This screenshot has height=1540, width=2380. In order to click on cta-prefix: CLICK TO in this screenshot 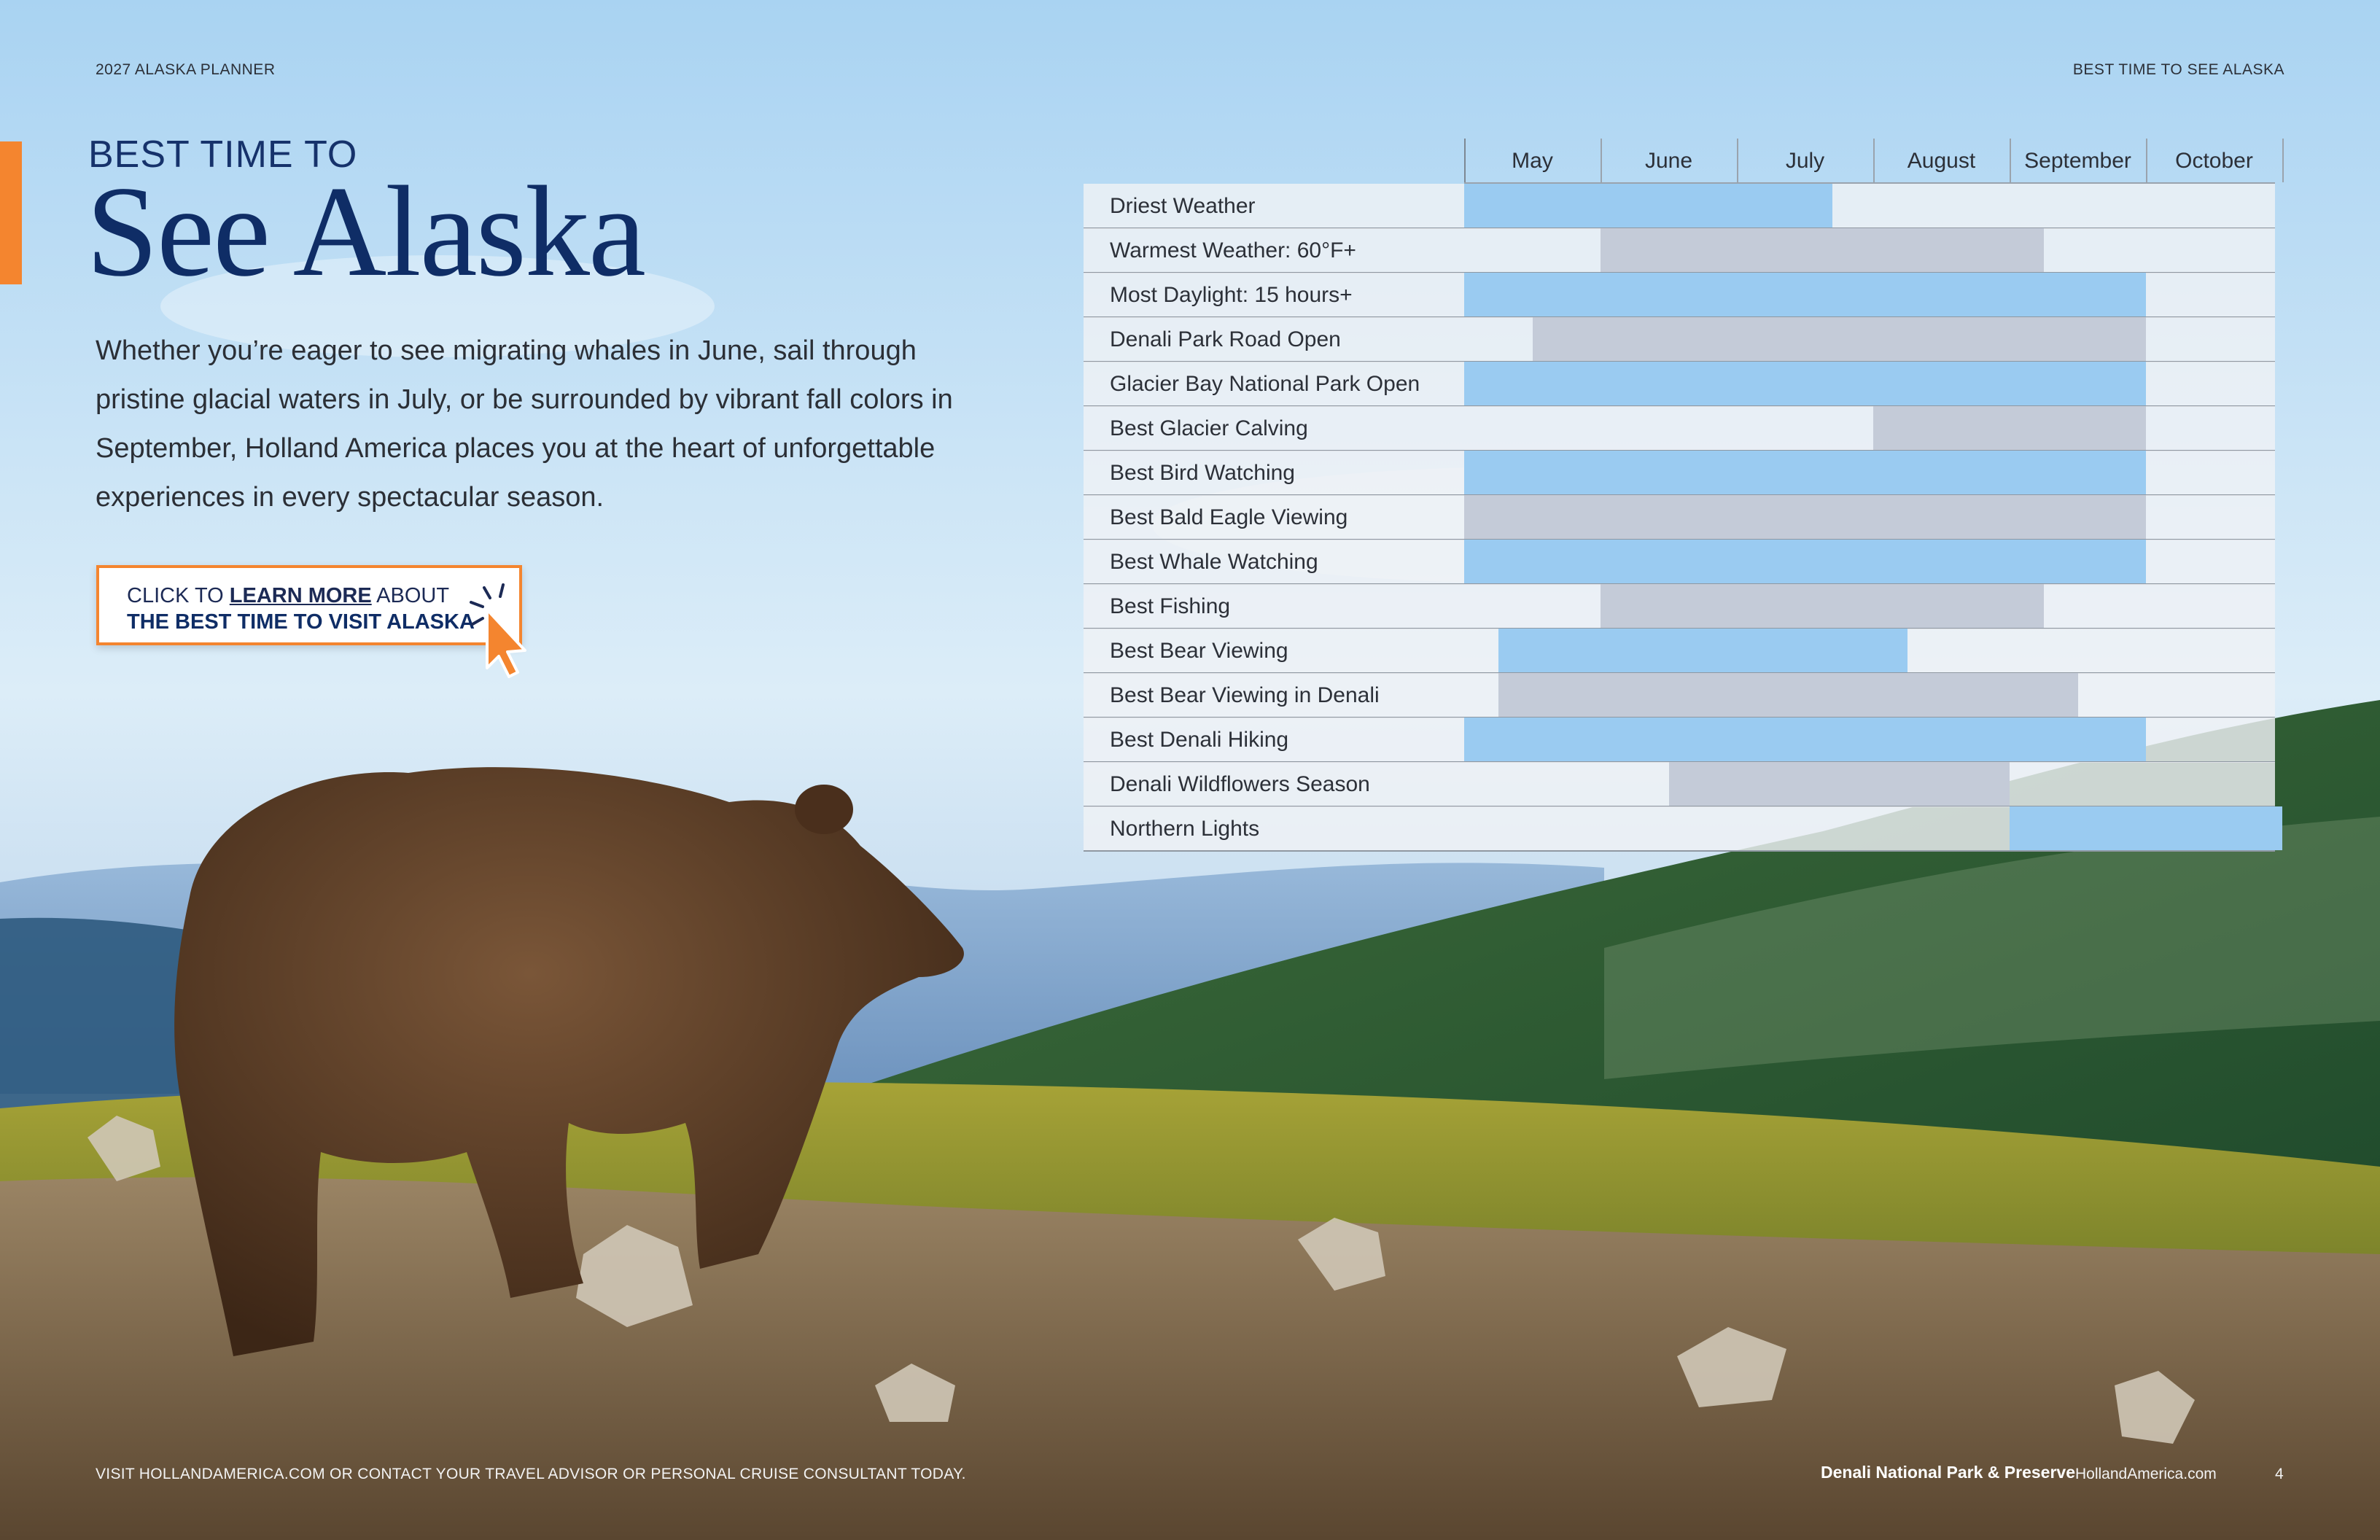, I will do `click(178, 595)`.